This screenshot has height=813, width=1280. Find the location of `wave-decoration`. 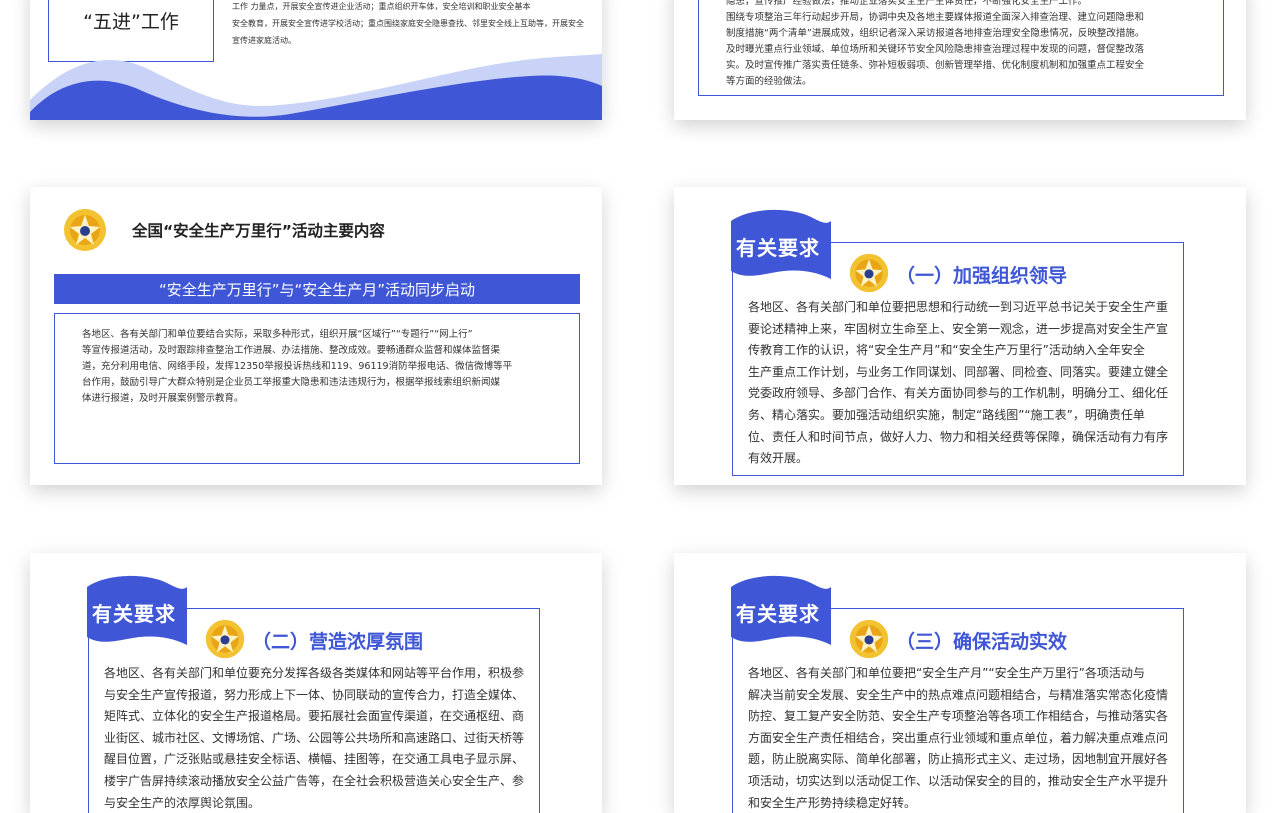

wave-decoration is located at coordinates (316, 87).